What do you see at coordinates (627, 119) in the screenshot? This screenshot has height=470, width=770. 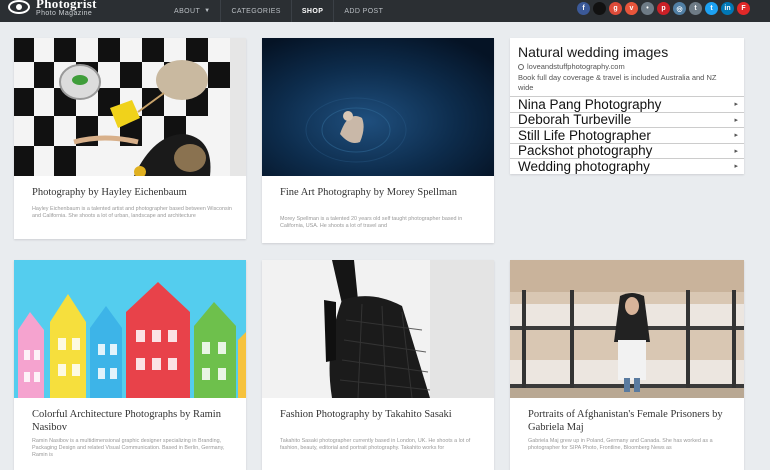 I see `ad-link: Deborah Turbeville ▸` at bounding box center [627, 119].